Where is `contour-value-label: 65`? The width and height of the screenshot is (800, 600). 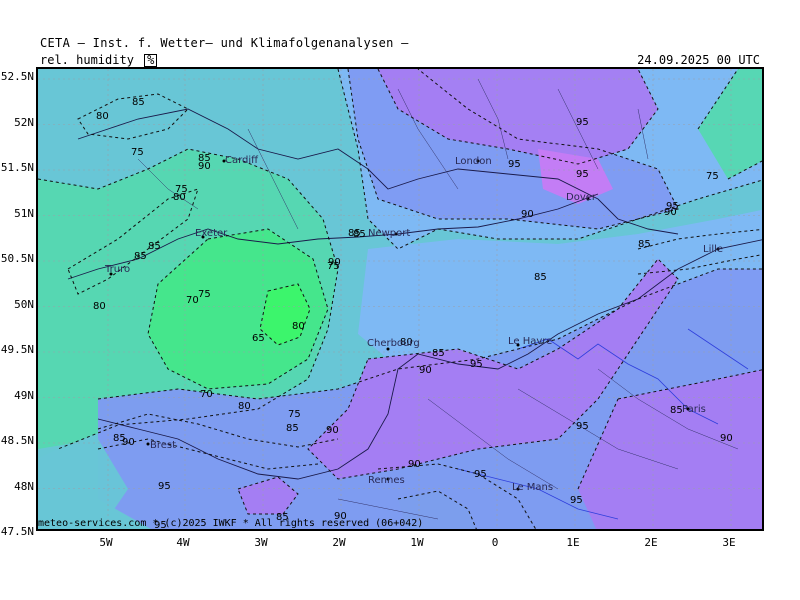
contour-value-label: 65 is located at coordinates (258, 338).